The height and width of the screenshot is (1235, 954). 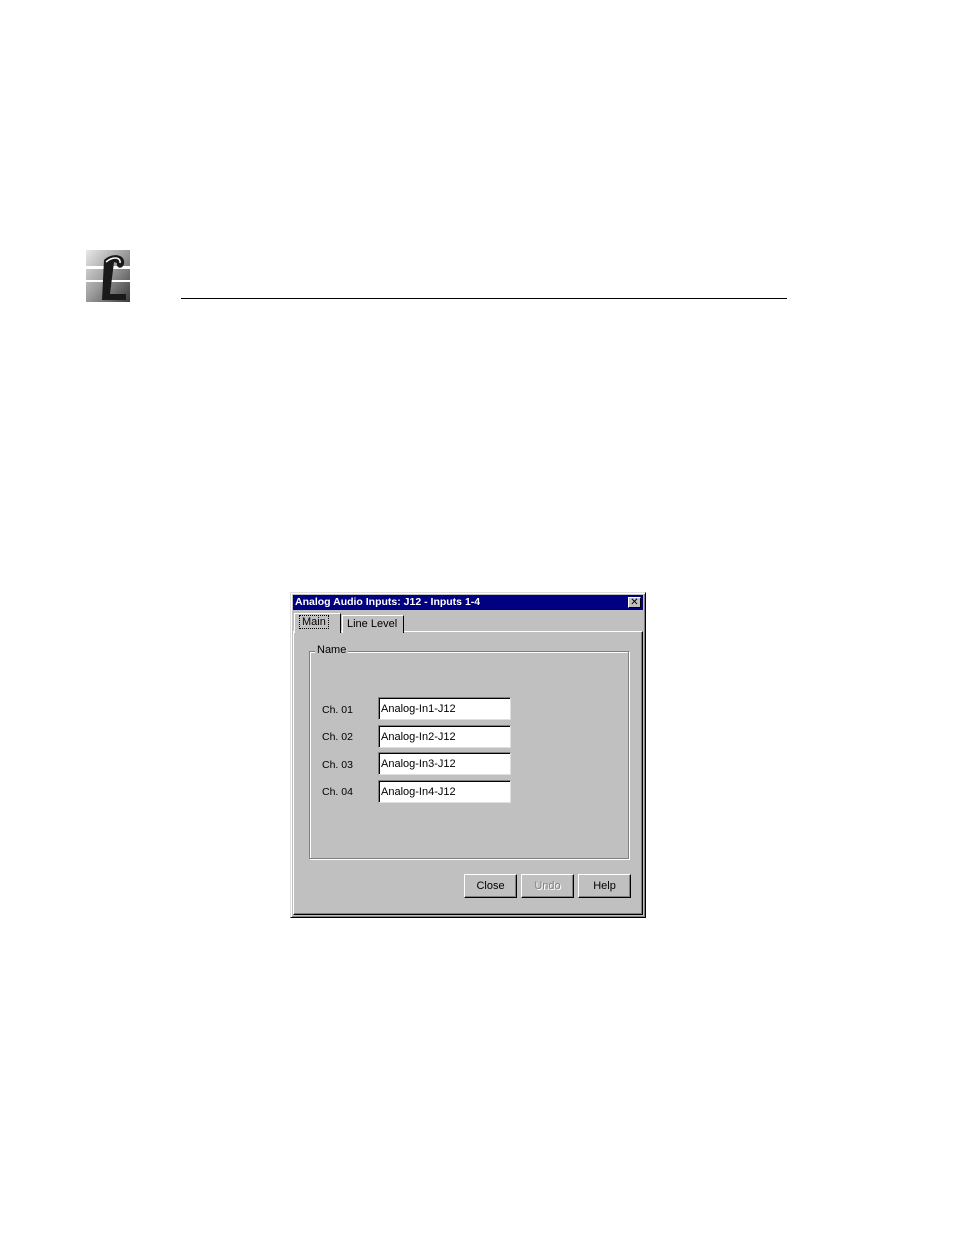 What do you see at coordinates (314, 622) in the screenshot?
I see `tab-main-label: Main` at bounding box center [314, 622].